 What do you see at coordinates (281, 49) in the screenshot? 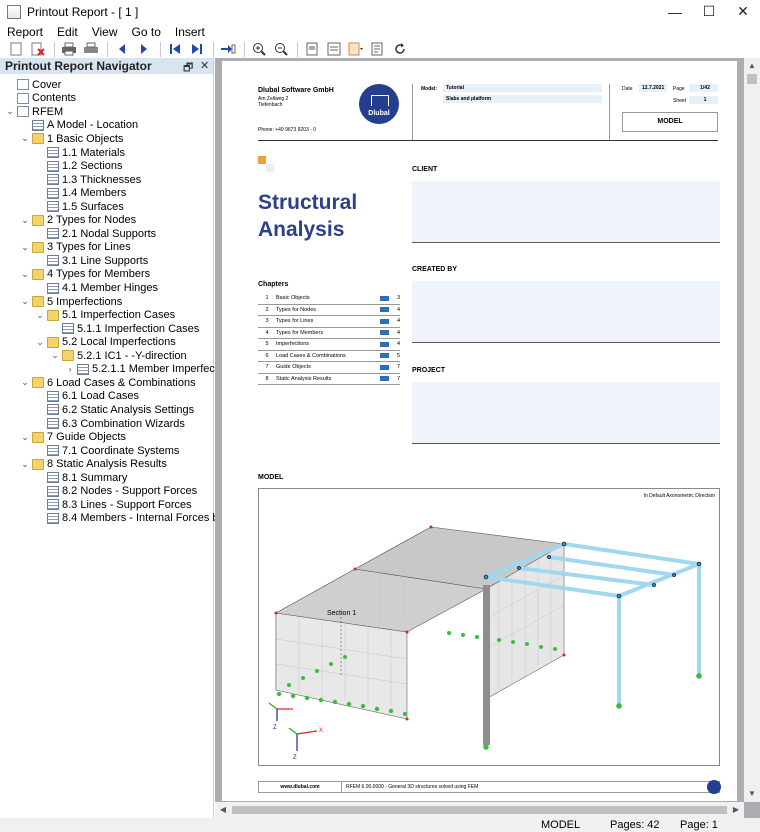
I see `zoom-out-icon` at bounding box center [281, 49].